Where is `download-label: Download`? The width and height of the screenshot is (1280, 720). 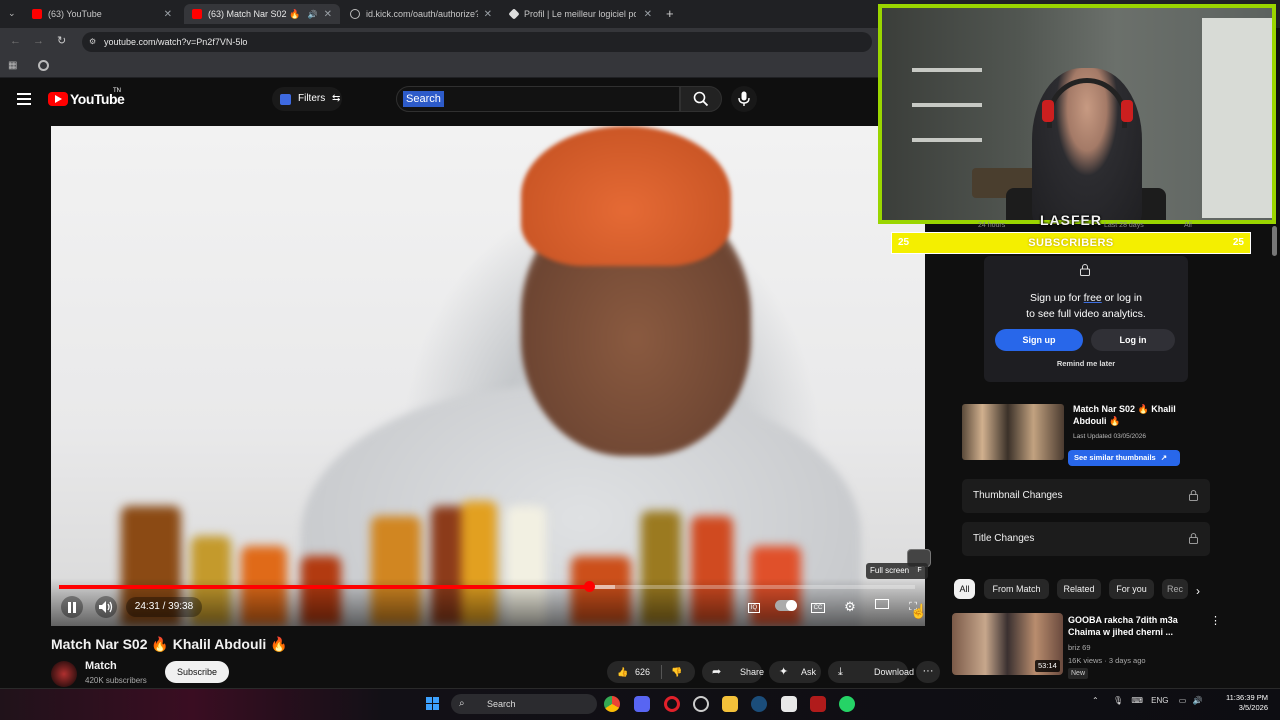
download-label: Download is located at coordinates (894, 672).